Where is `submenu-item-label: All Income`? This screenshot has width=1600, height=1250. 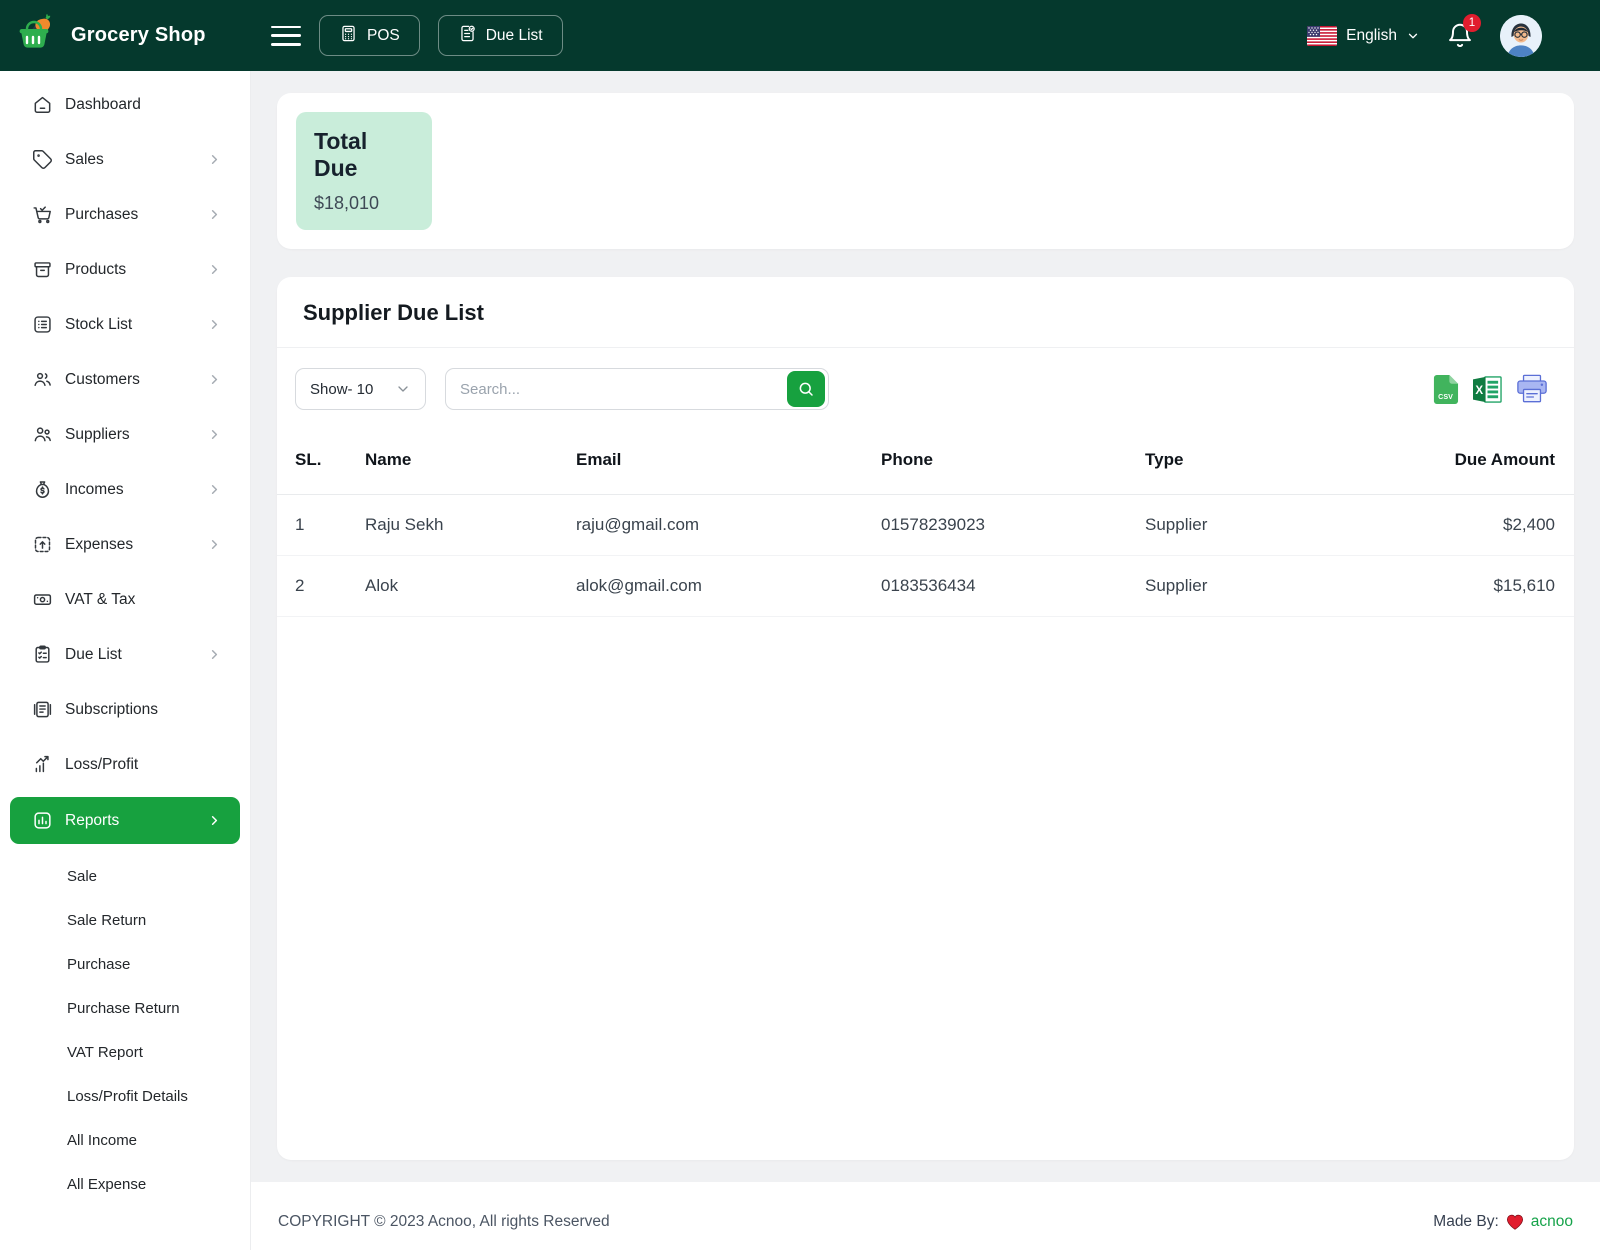
submenu-item-label: All Income is located at coordinates (102, 1140).